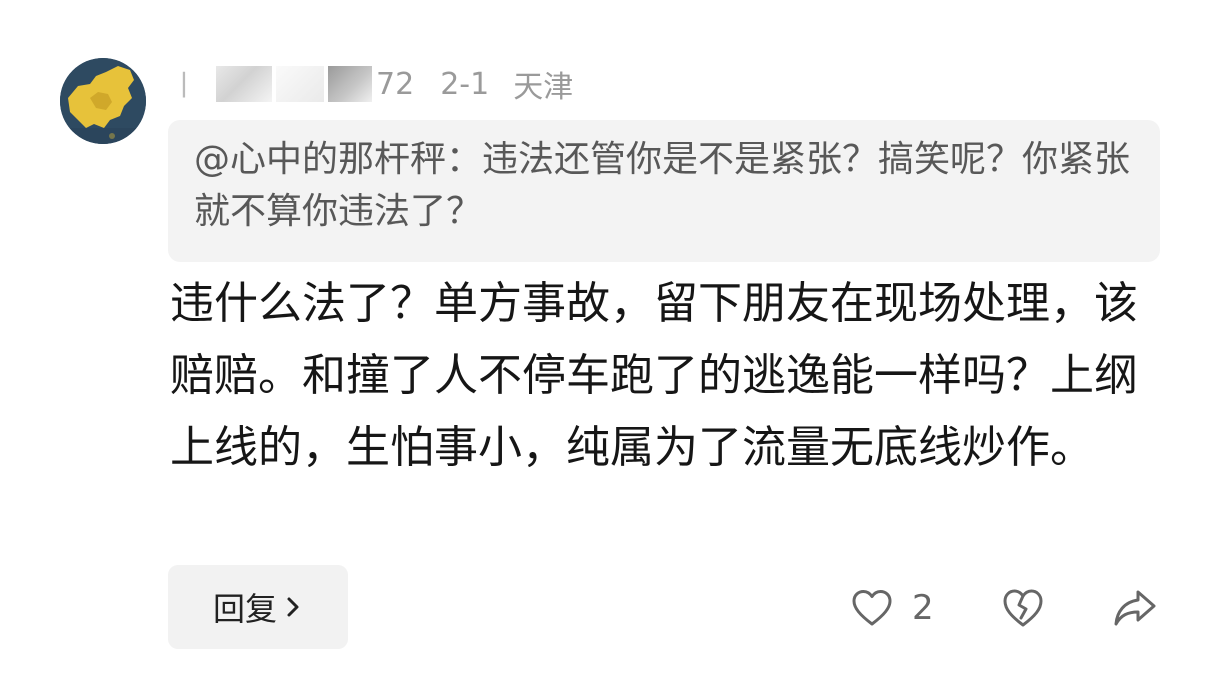 Image resolution: width=1220 pixels, height=684 pixels. I want to click on share-button, so click(1135, 608).